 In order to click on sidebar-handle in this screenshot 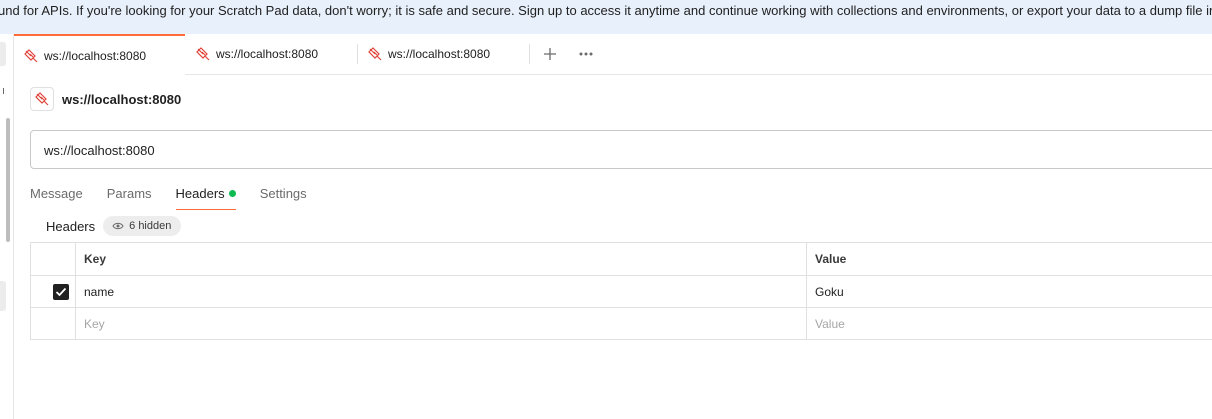, I will do `click(3, 54)`.